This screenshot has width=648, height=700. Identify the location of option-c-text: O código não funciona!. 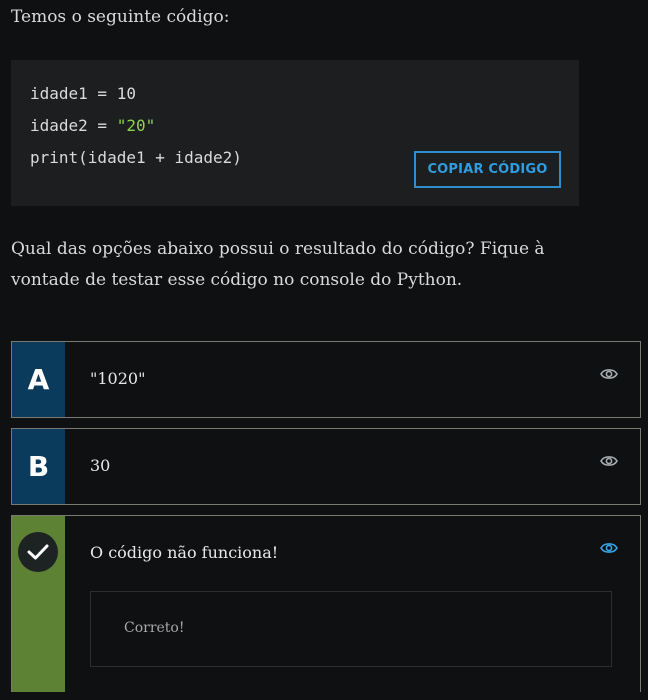
(184, 552).